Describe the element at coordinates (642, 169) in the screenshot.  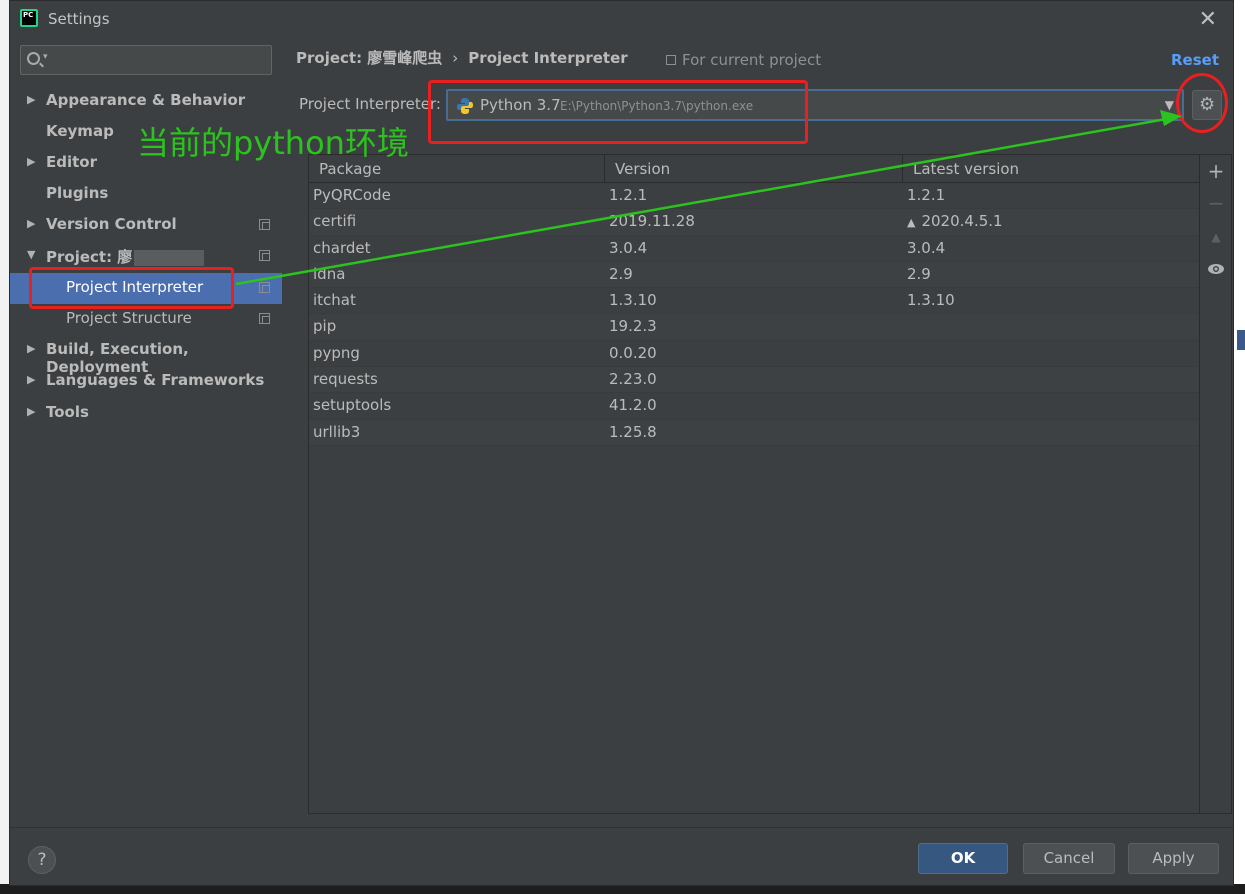
I see `column-header-version: Version` at that location.